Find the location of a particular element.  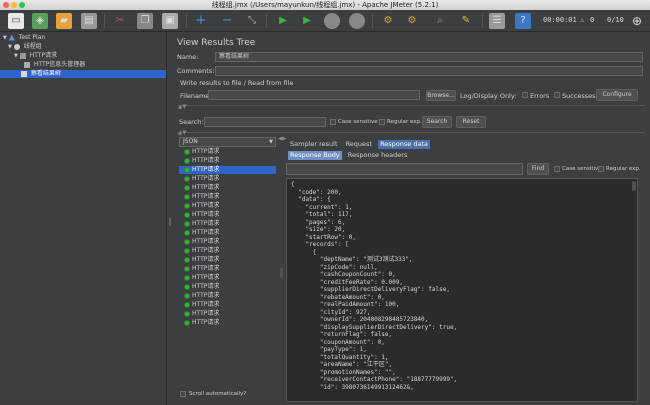

new-icon: ▭ is located at coordinates (16, 21).